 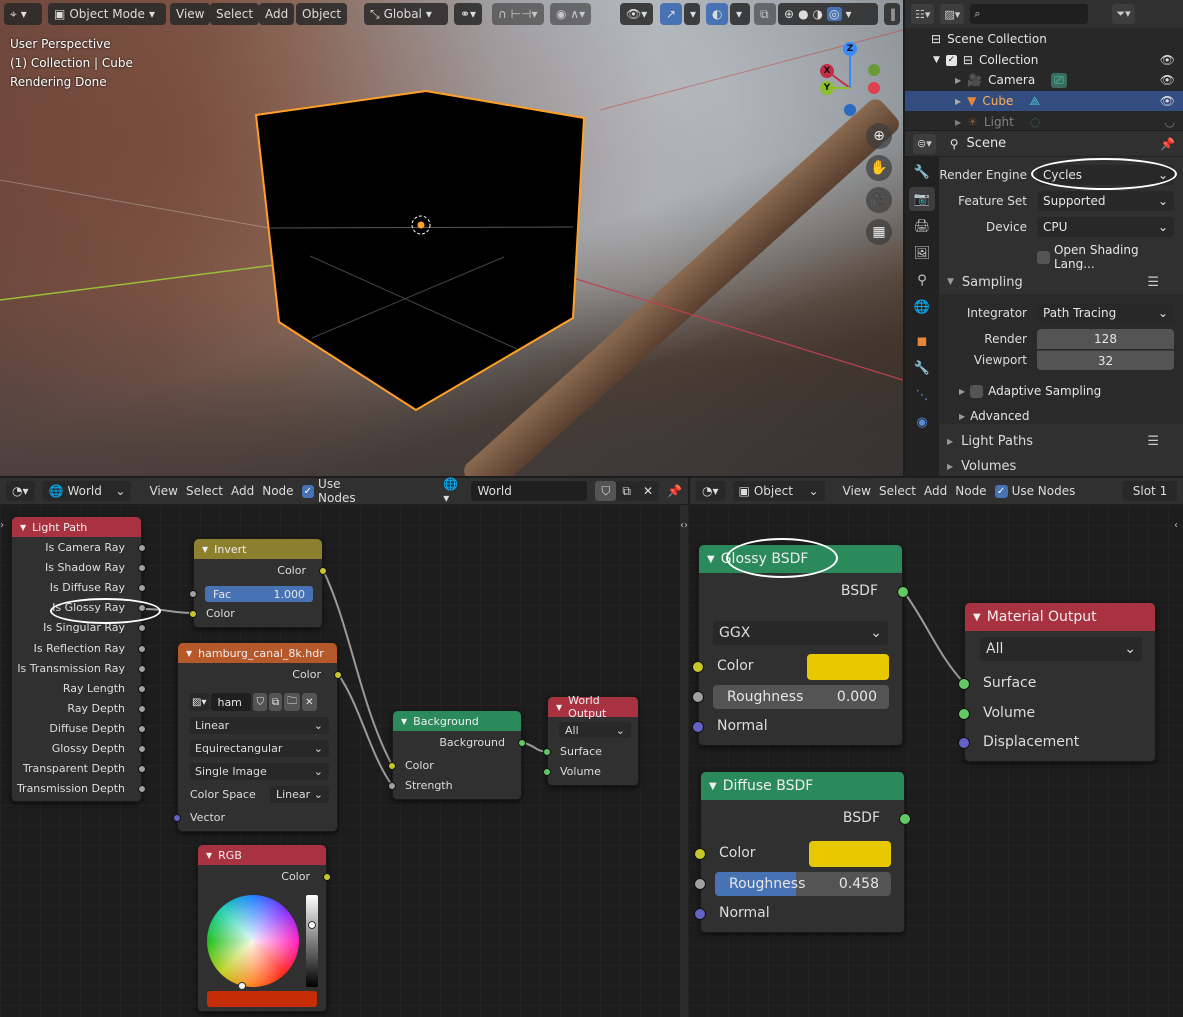 What do you see at coordinates (1170, 122) in the screenshot?
I see `eye-closed-icon: ◡` at bounding box center [1170, 122].